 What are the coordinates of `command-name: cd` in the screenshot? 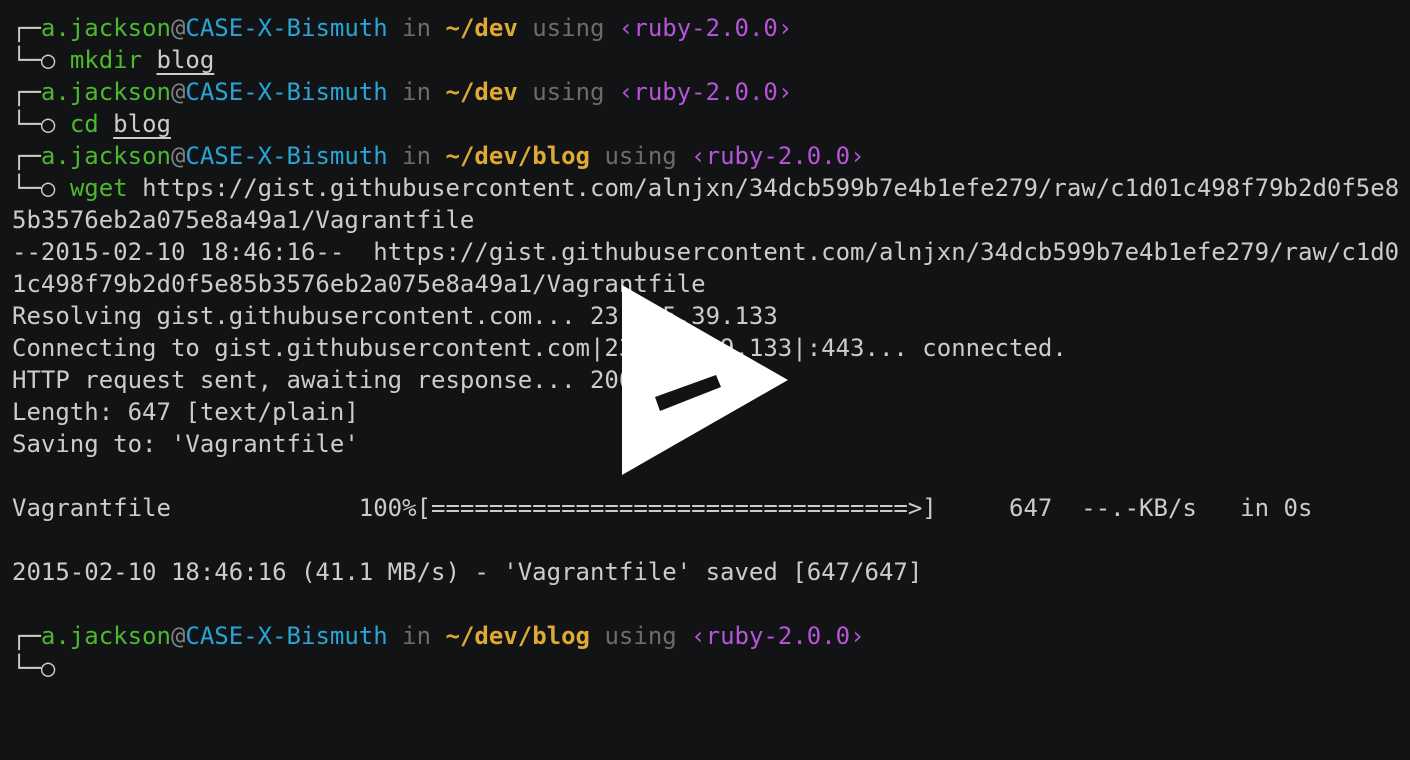 It's located at (84, 124).